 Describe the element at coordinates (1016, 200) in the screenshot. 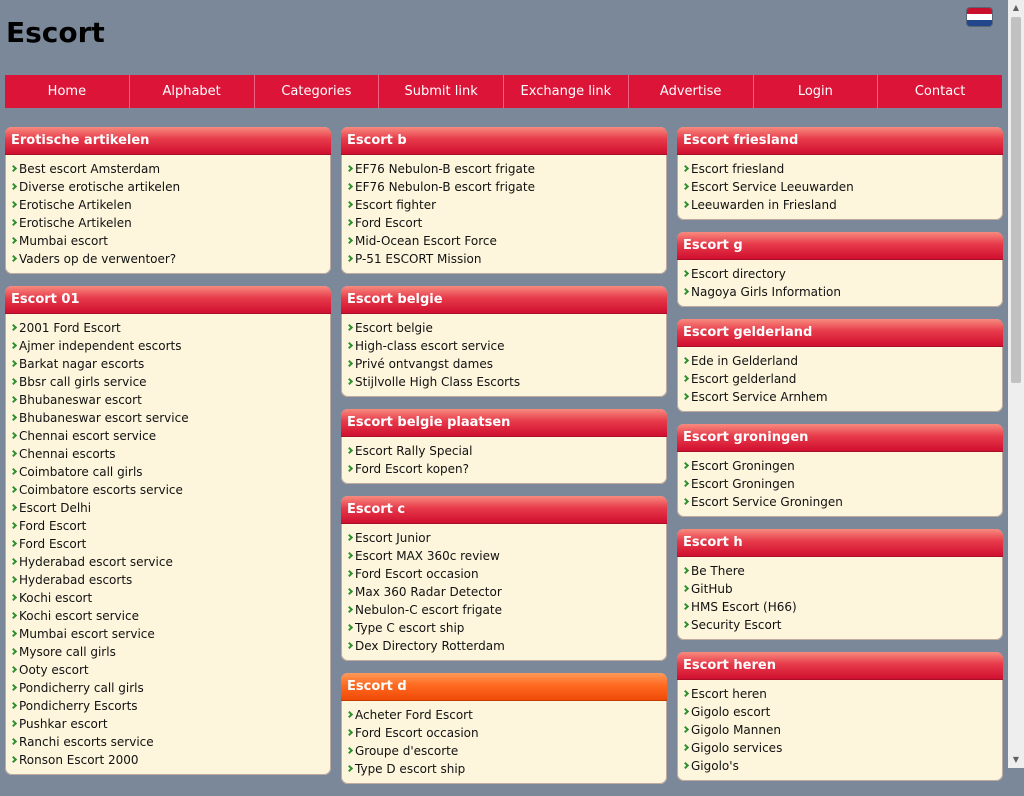

I see `scrollbar-thumb` at that location.